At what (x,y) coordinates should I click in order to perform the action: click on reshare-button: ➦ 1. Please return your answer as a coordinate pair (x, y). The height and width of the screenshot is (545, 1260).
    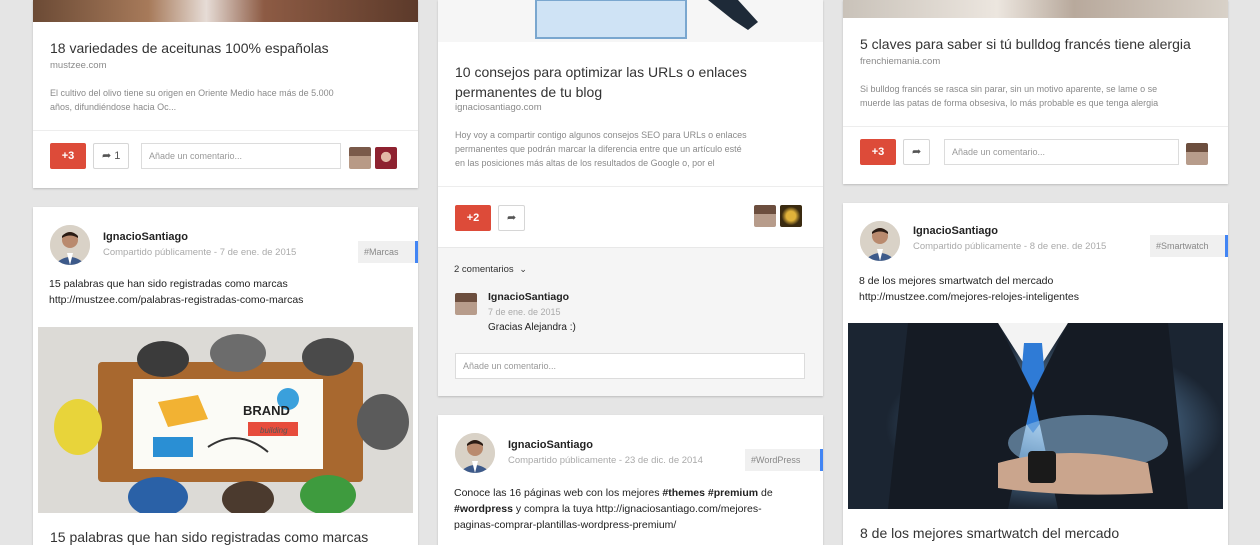
    Looking at the image, I should click on (111, 156).